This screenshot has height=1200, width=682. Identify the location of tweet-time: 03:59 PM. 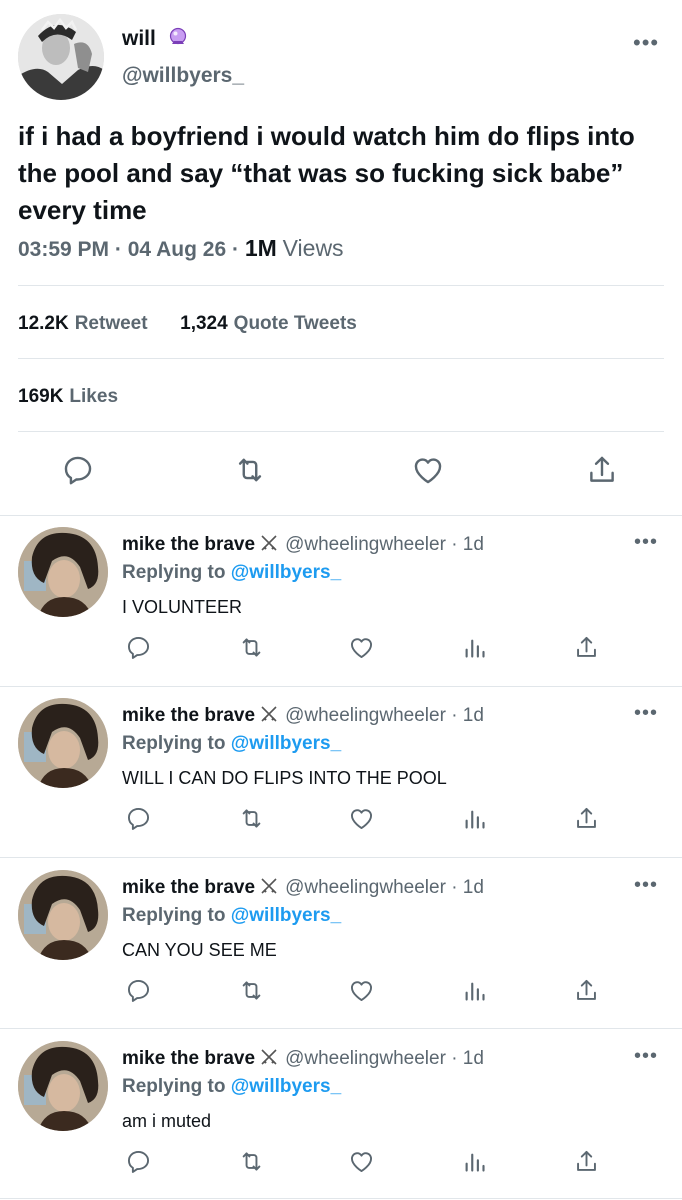
(63, 249).